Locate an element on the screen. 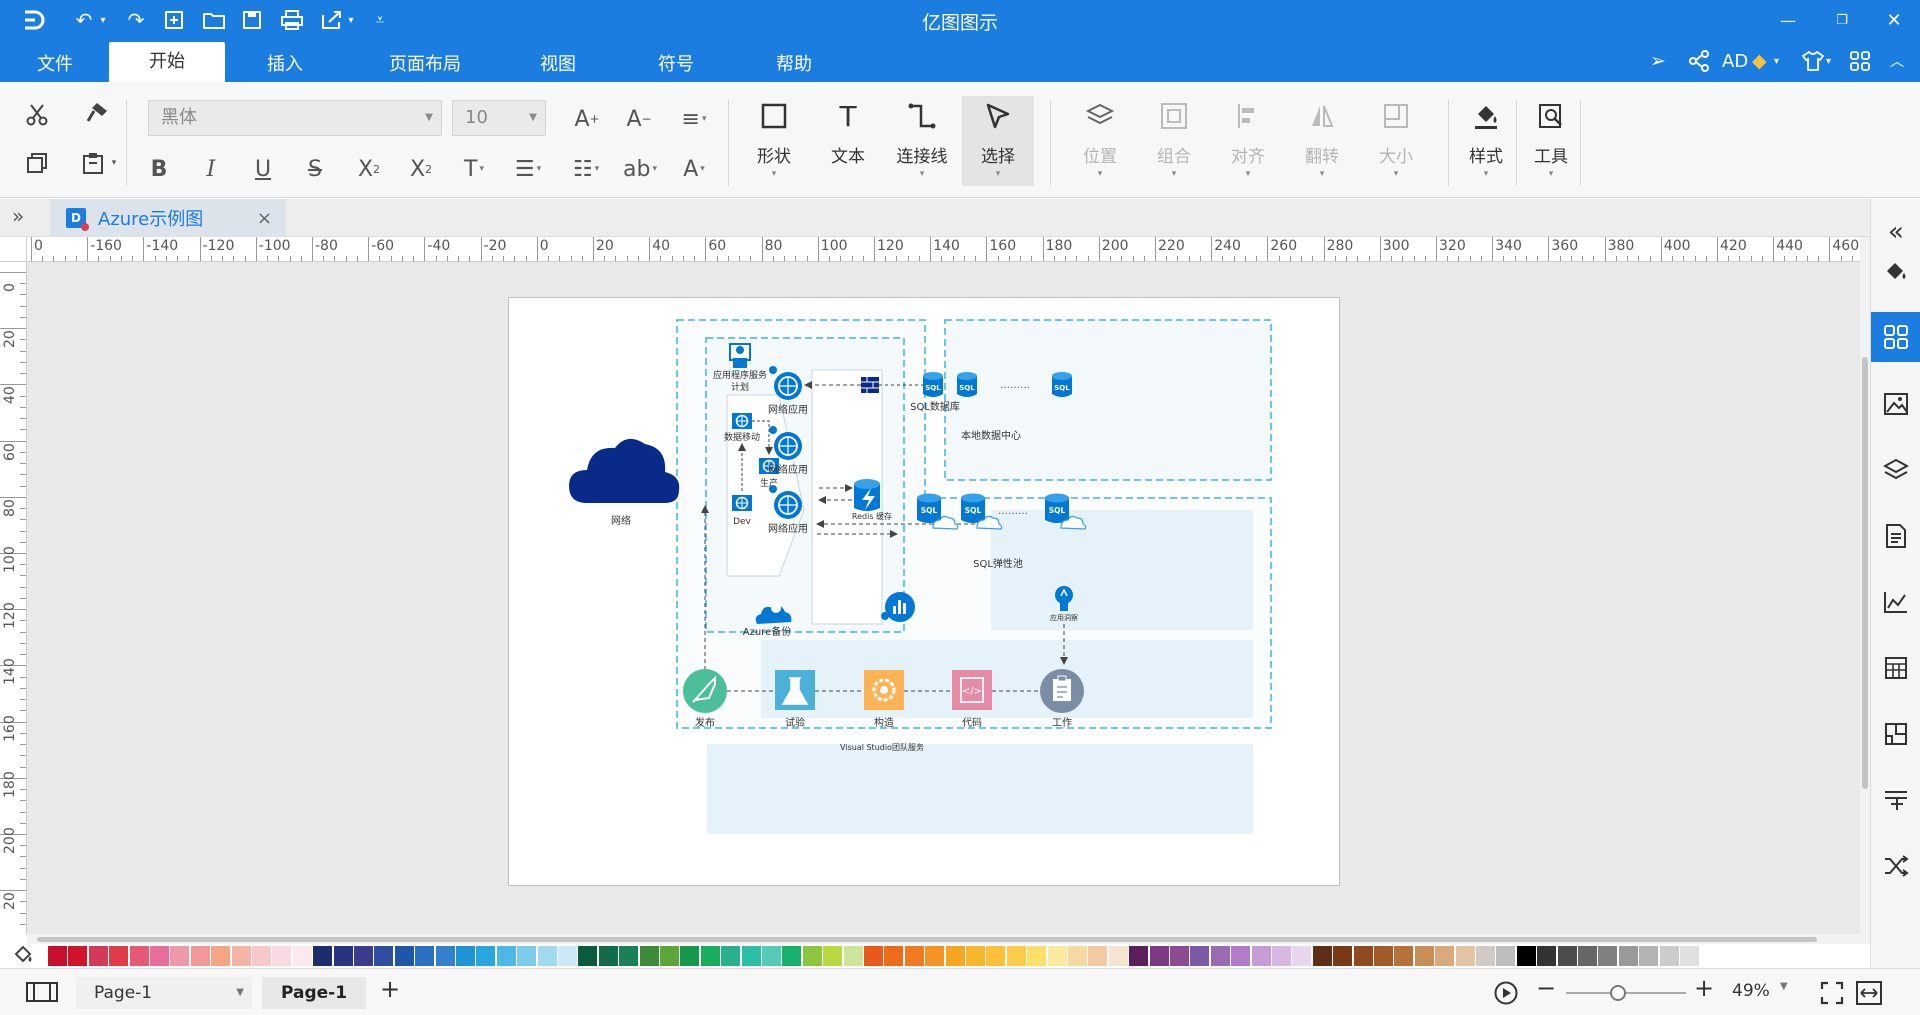 The width and height of the screenshot is (1920, 1015). undo-dropdown-icon: ▾ is located at coordinates (103, 20).